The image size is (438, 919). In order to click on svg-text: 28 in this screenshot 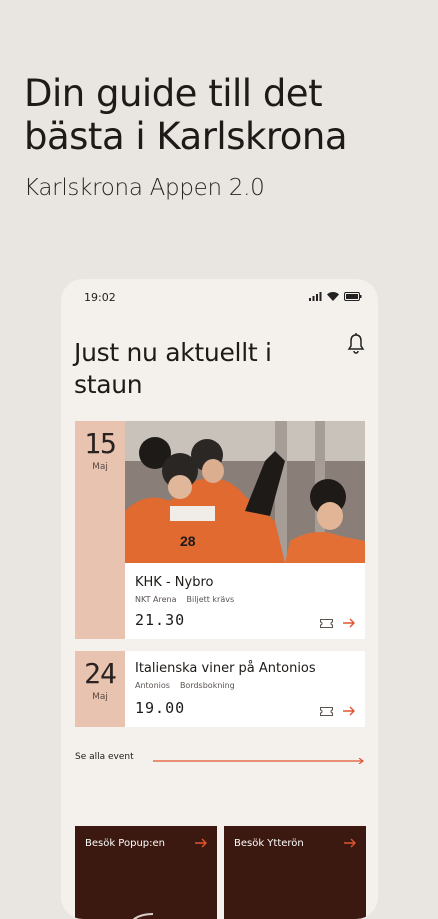, I will do `click(188, 541)`.